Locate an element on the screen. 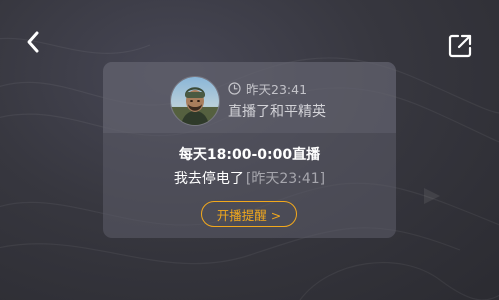 The height and width of the screenshot is (300, 499). message-text: 我去停电了 is located at coordinates (208, 179).